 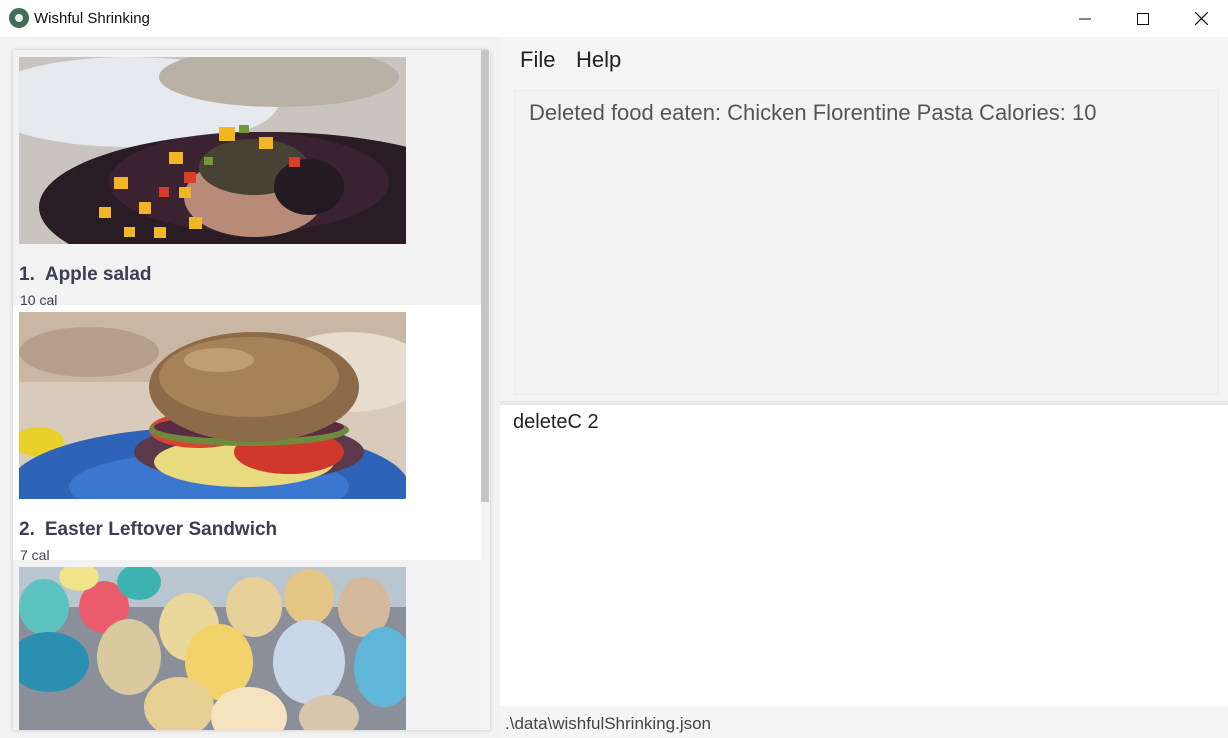 I want to click on list-scrollbar, so click(x=485, y=276).